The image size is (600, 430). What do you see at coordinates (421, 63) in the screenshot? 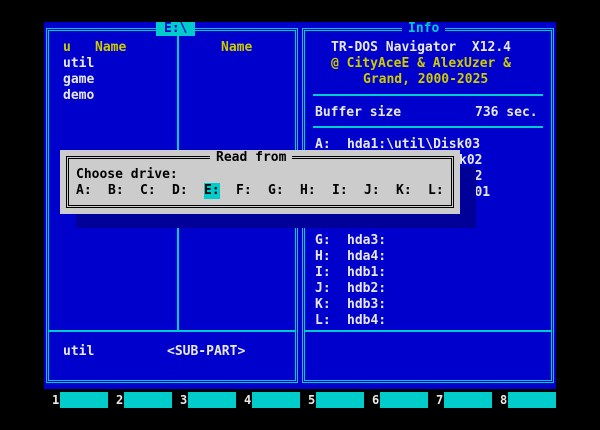
I see `app-credits: @ CityAceE & AlexUzer &` at bounding box center [421, 63].